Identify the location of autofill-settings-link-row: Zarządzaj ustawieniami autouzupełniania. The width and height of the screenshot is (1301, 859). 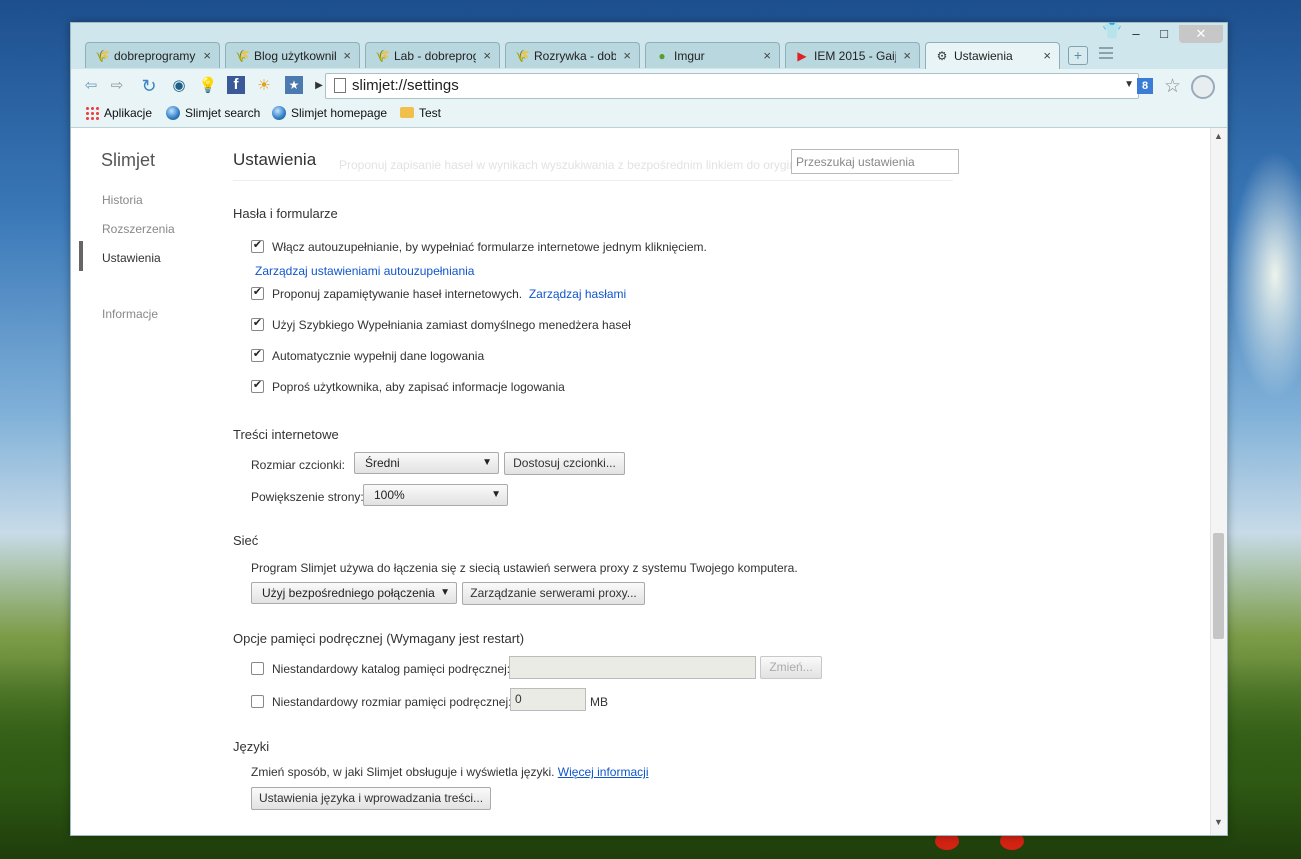
(364, 271).